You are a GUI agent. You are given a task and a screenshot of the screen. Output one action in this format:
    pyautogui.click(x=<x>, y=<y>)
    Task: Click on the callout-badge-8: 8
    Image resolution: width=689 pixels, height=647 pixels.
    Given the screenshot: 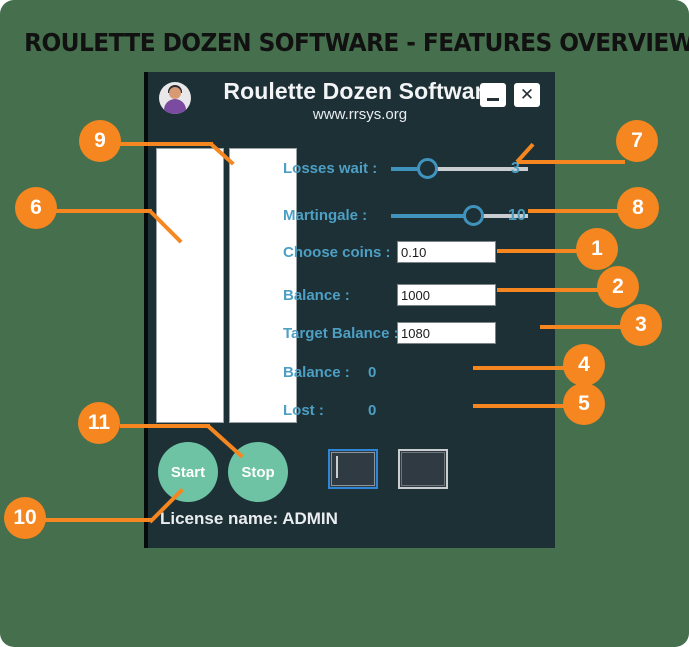 What is the action you would take?
    pyautogui.click(x=638, y=208)
    